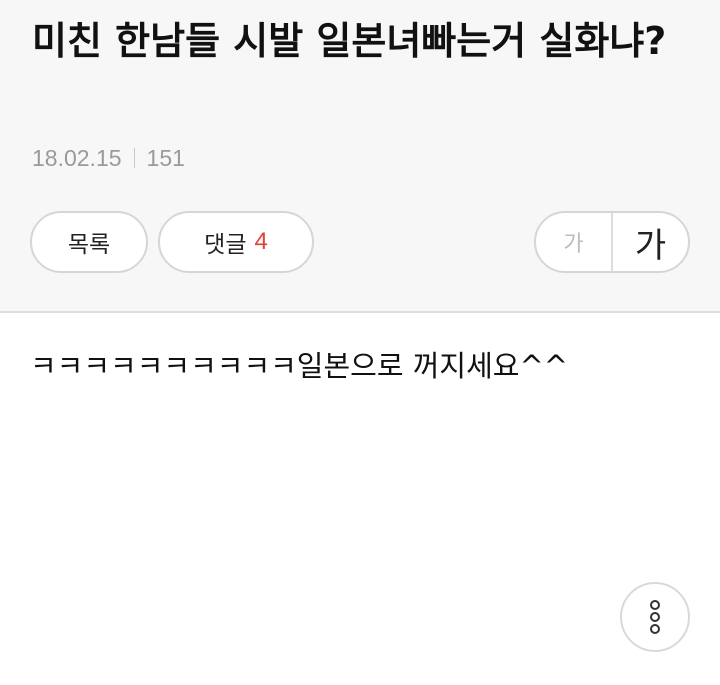 The image size is (720, 685). I want to click on vertical-dots-icon, so click(655, 617).